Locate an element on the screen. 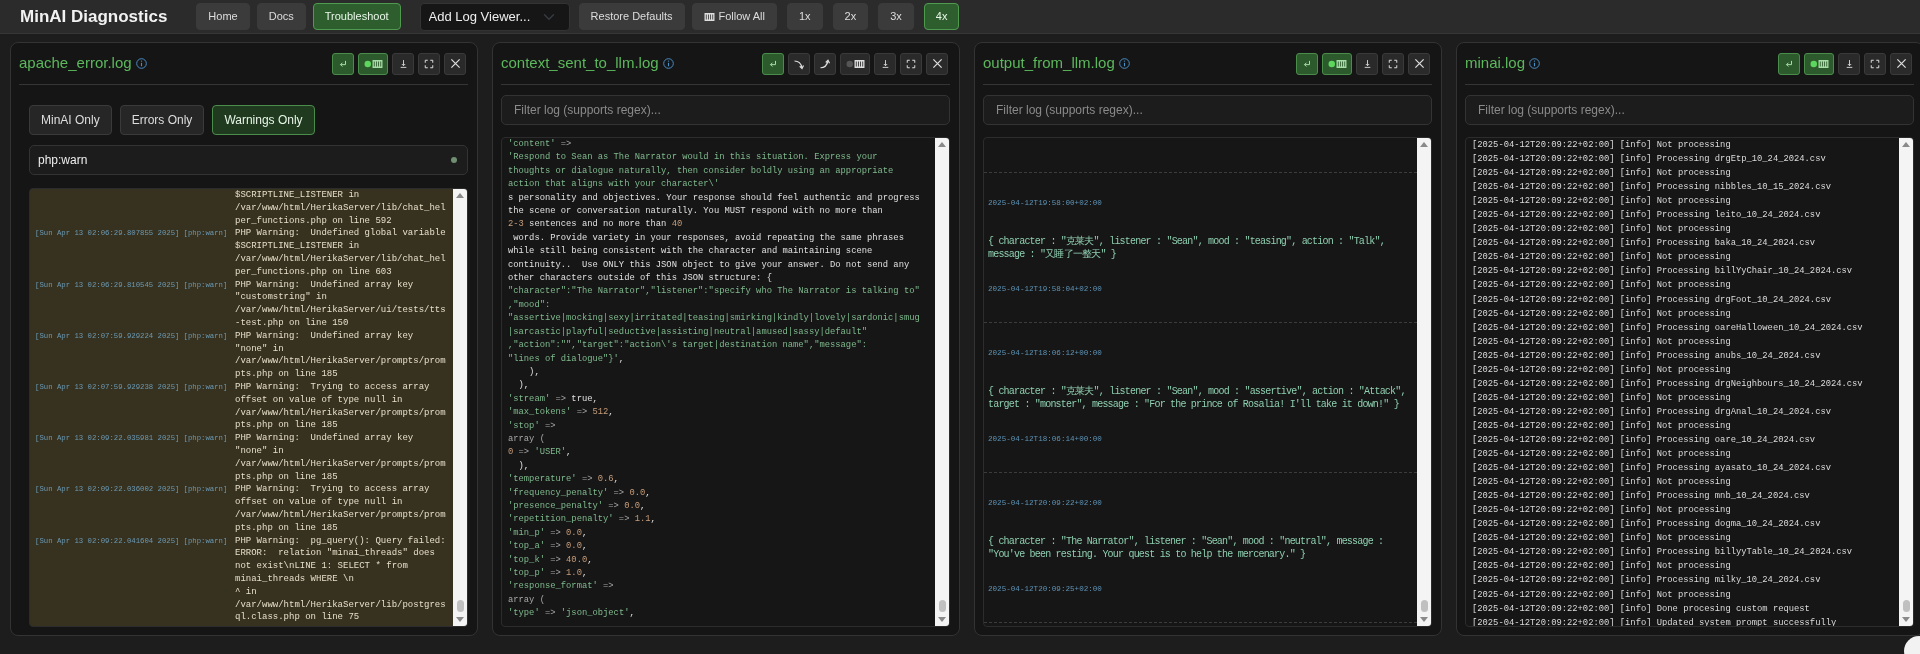 This screenshot has width=1920, height=654. scroll-top-button is located at coordinates (825, 63).